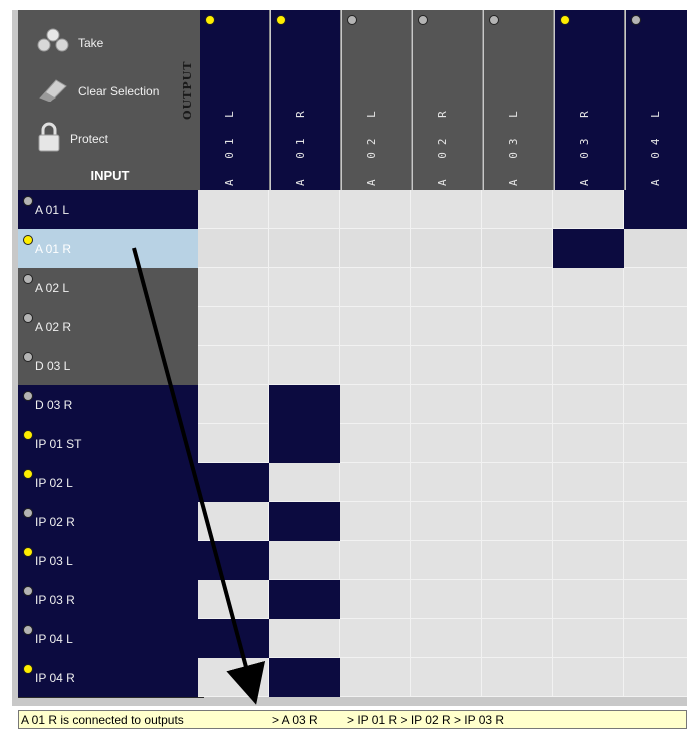  Describe the element at coordinates (97, 90) in the screenshot. I see `clear-selection-button: Clear Selection` at that location.